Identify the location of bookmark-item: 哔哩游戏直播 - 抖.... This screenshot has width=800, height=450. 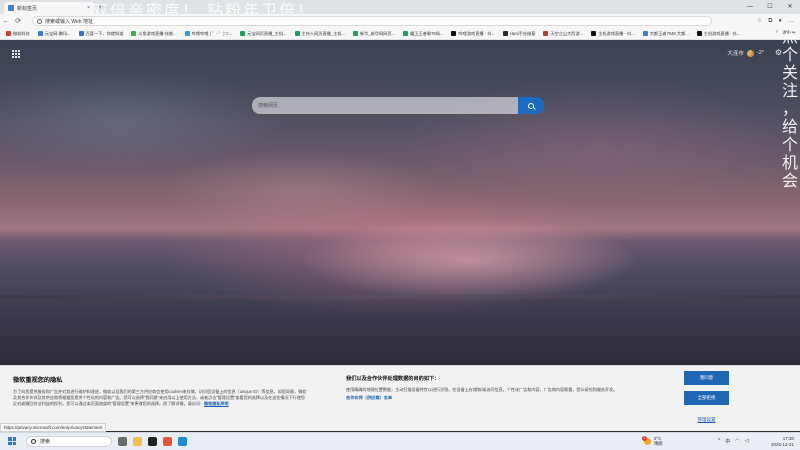
(473, 34).